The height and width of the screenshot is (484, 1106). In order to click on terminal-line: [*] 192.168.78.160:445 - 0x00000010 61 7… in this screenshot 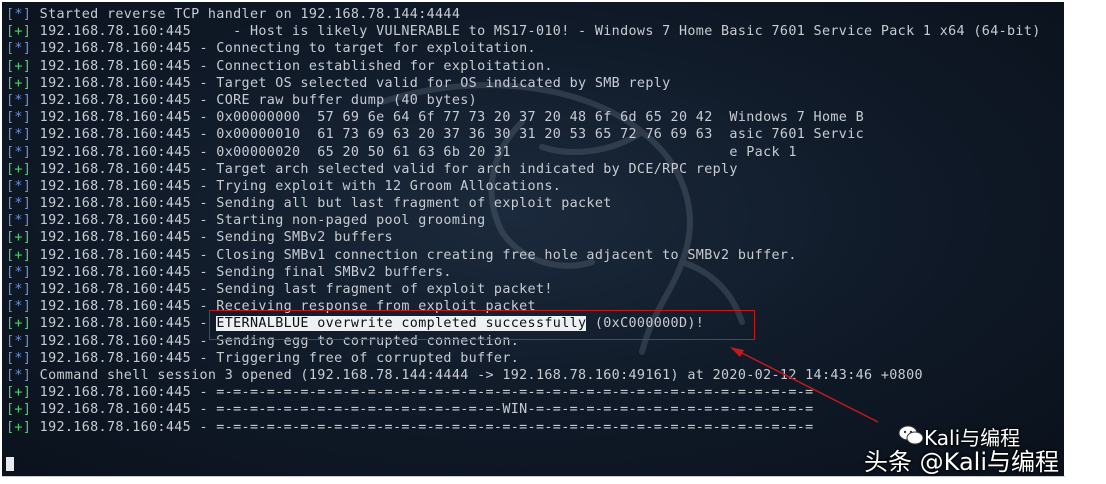, I will do `click(523, 134)`.